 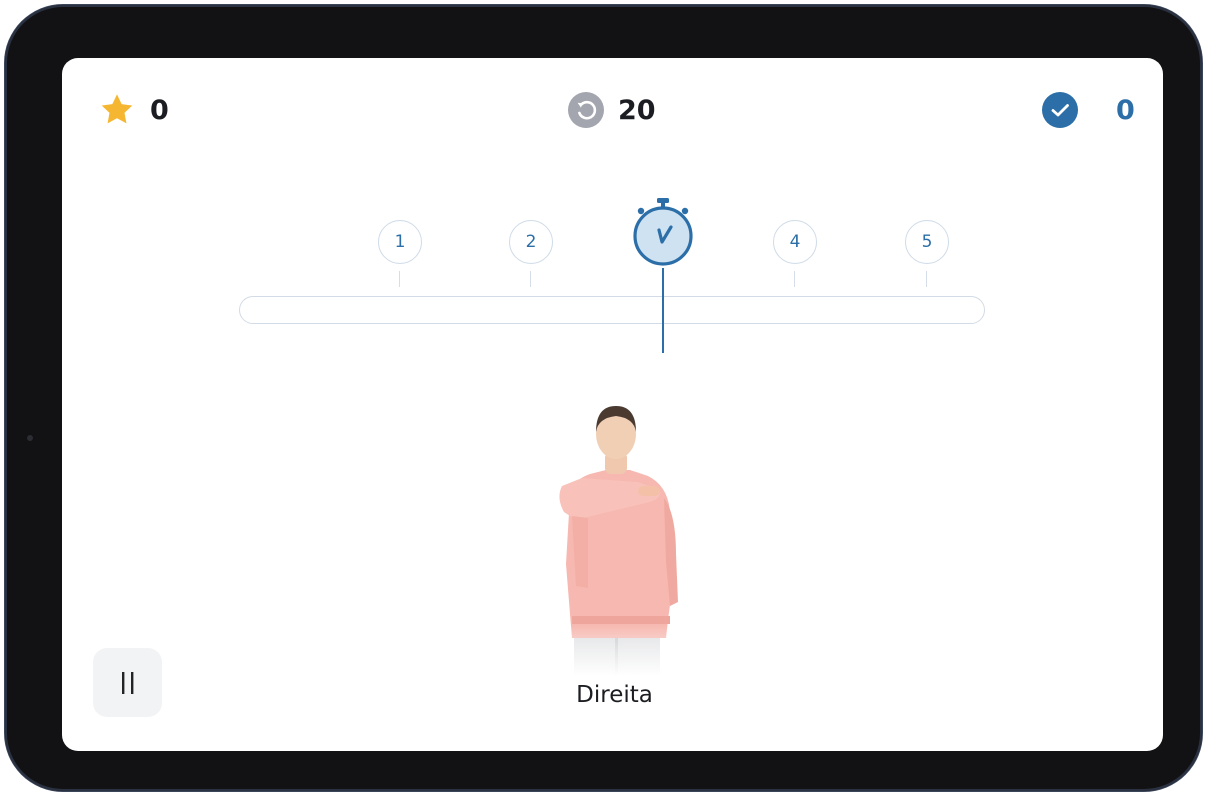 I want to click on step-2: 2, so click(x=531, y=242).